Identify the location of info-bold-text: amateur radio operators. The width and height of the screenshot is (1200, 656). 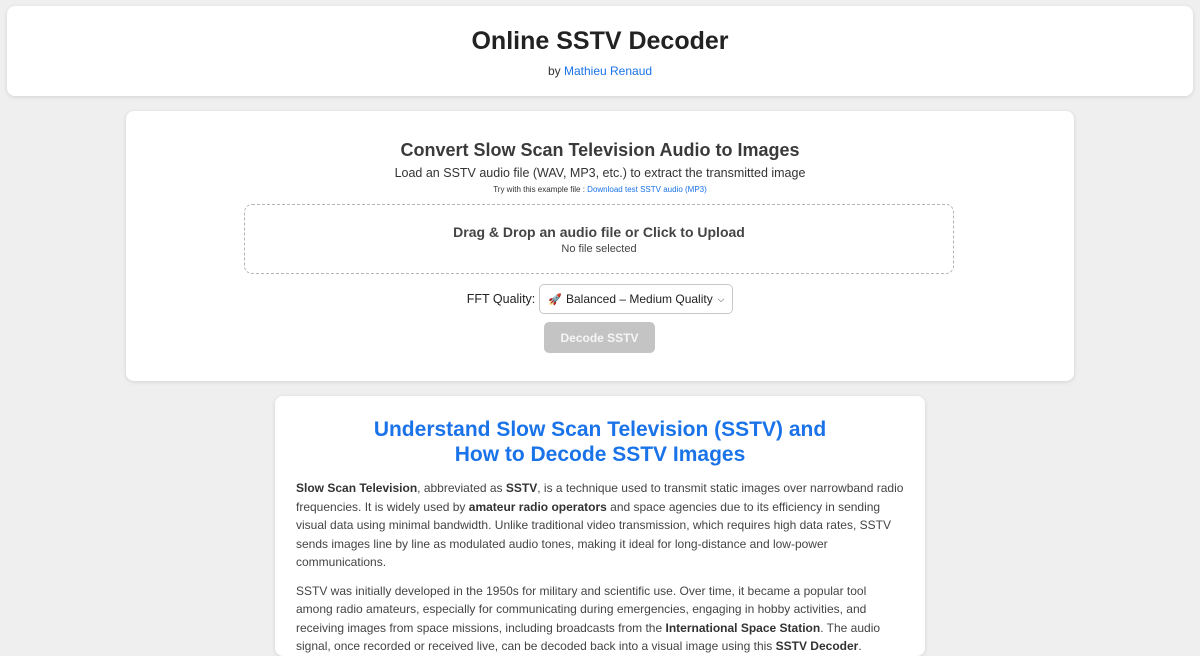
(537, 506).